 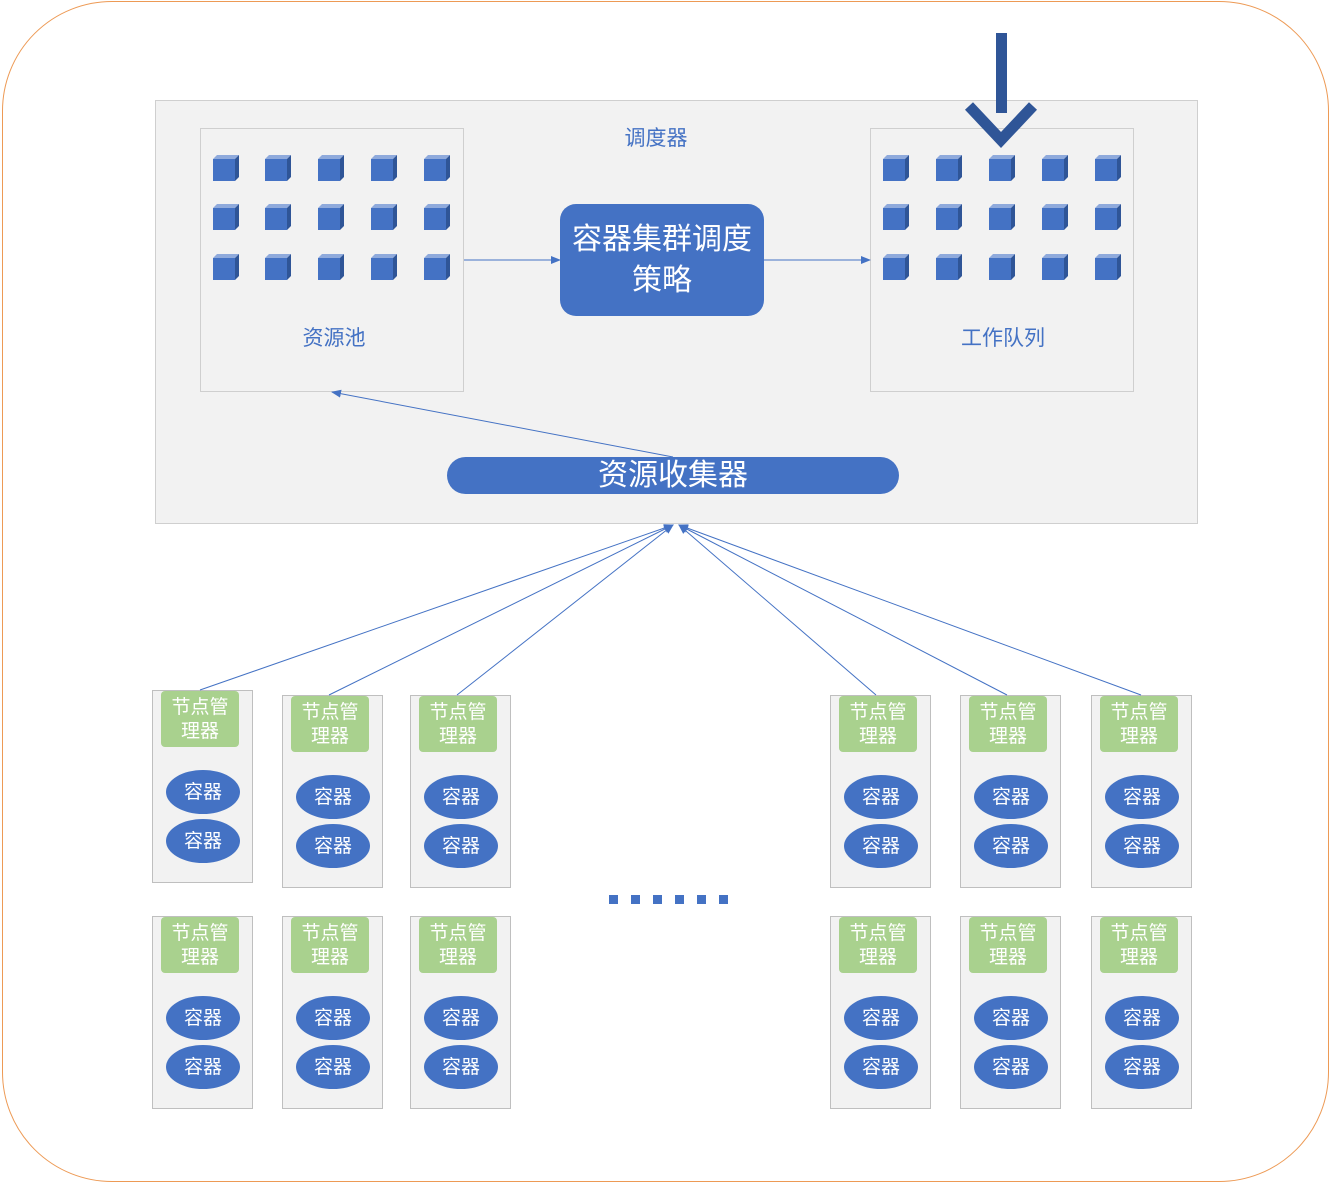 What do you see at coordinates (662, 260) in the screenshot?
I see `scheduling-strategy-label: 容器集群调度策略` at bounding box center [662, 260].